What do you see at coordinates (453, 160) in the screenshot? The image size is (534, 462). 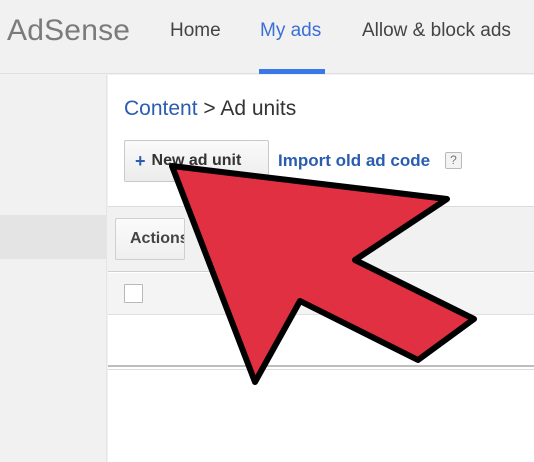 I see `help-icon: ?` at bounding box center [453, 160].